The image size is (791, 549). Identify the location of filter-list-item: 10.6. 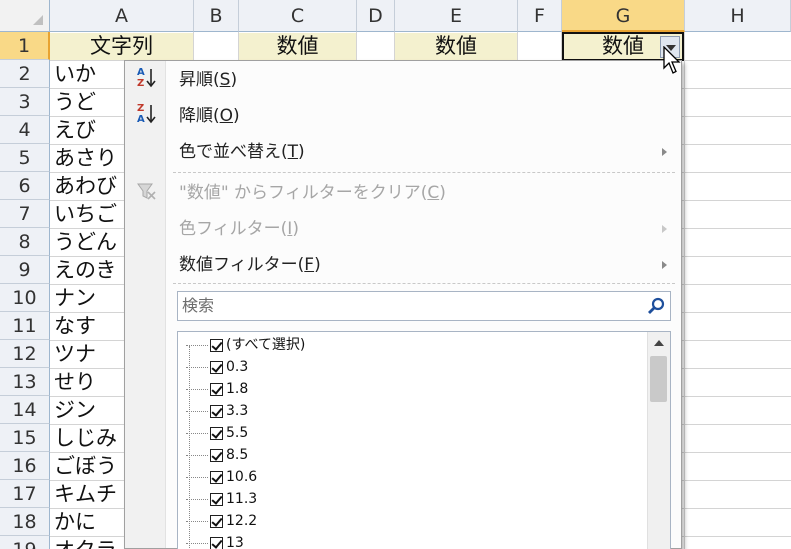
(221, 477).